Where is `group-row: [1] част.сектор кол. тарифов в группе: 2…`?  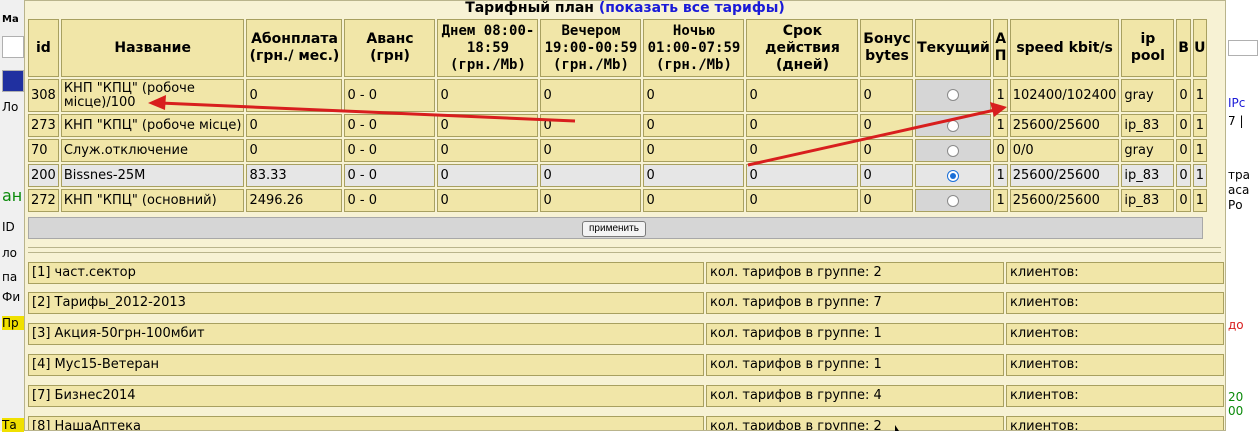
group-row: [1] част.сектор кол. тарифов в группе: 2… is located at coordinates (626, 273).